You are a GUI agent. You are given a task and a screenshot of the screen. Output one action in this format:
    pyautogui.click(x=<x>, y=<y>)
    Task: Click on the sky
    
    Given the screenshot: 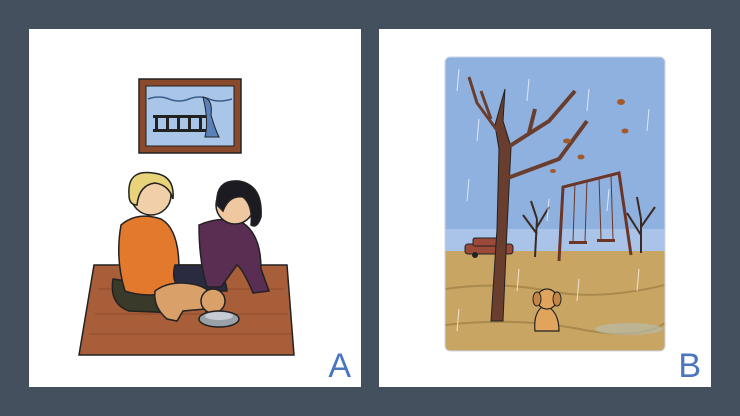 What is the action you would take?
    pyautogui.click(x=555, y=155)
    